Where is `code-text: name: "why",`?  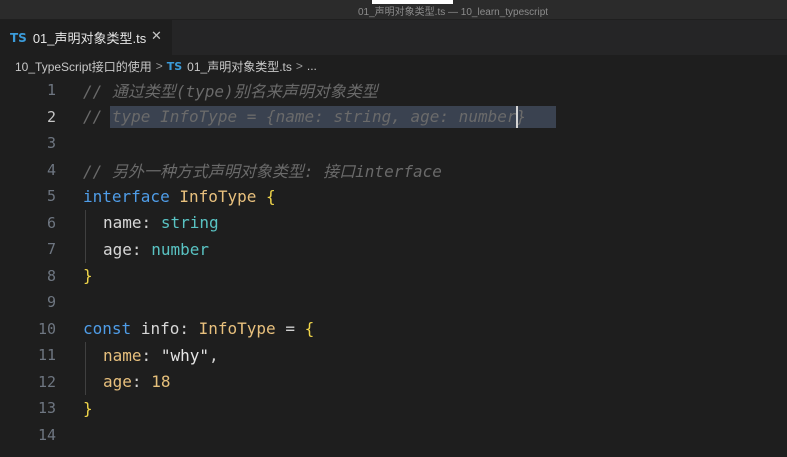 code-text: name: "why", is located at coordinates (161, 355).